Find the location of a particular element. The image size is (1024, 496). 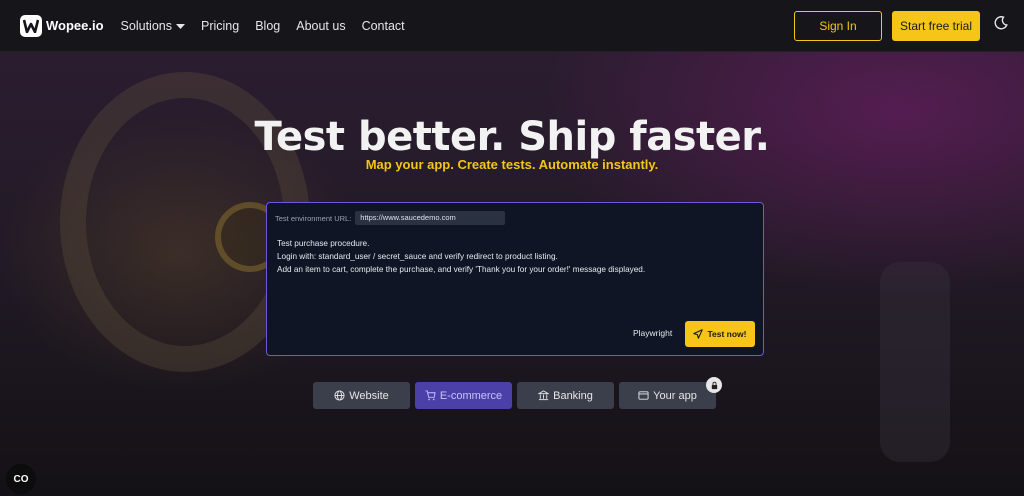

logo-text: Wopee.io is located at coordinates (75, 25).